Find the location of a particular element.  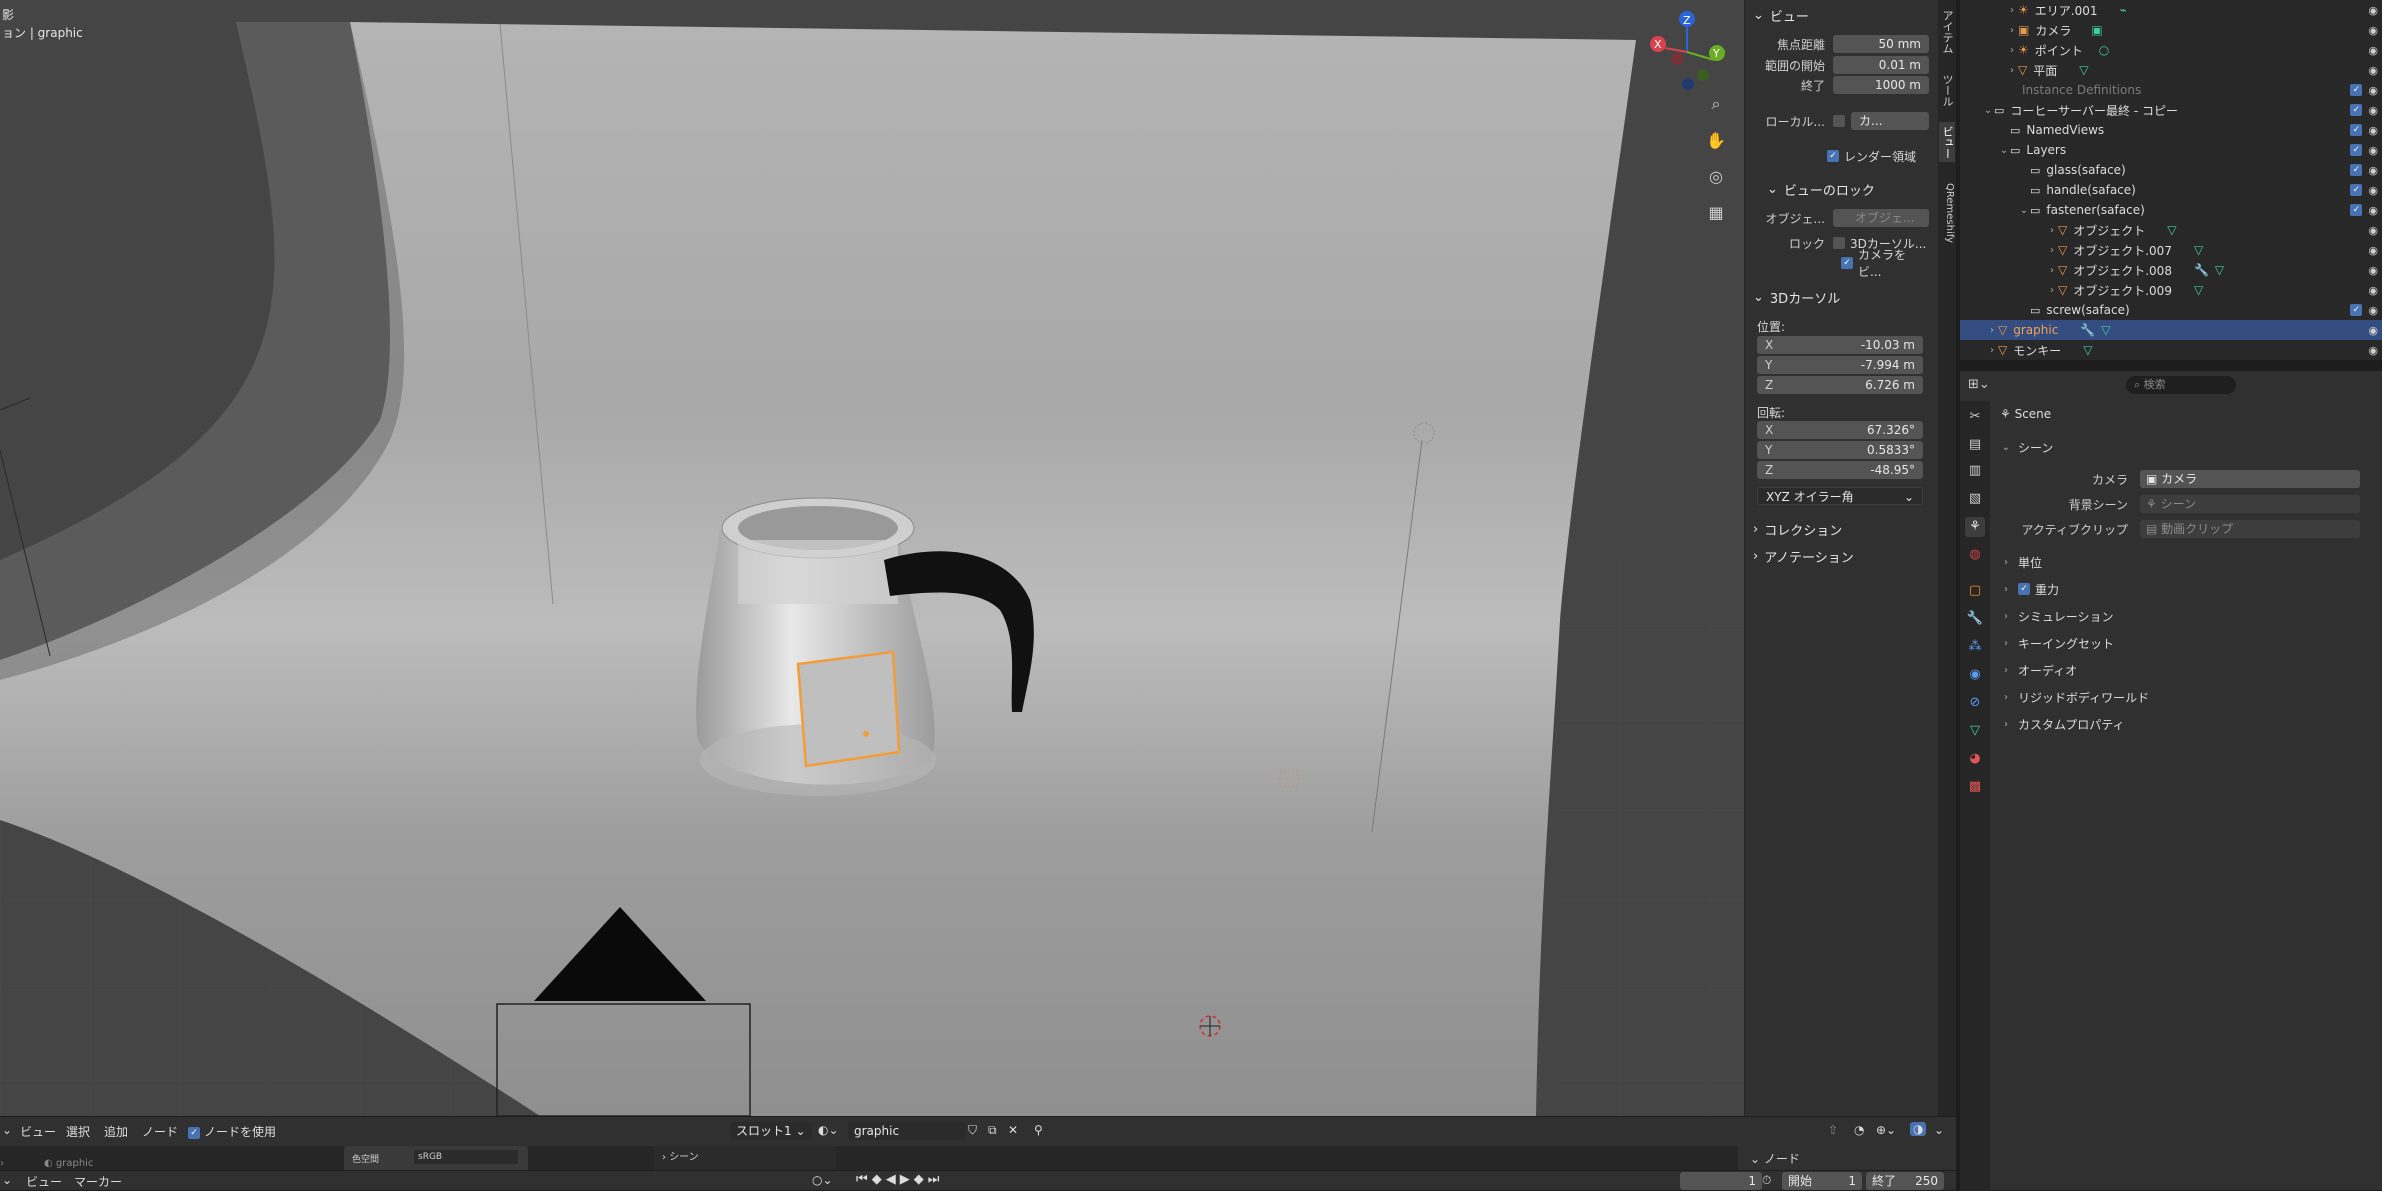

image-node: 色空間 sRGB is located at coordinates (436, 1158).